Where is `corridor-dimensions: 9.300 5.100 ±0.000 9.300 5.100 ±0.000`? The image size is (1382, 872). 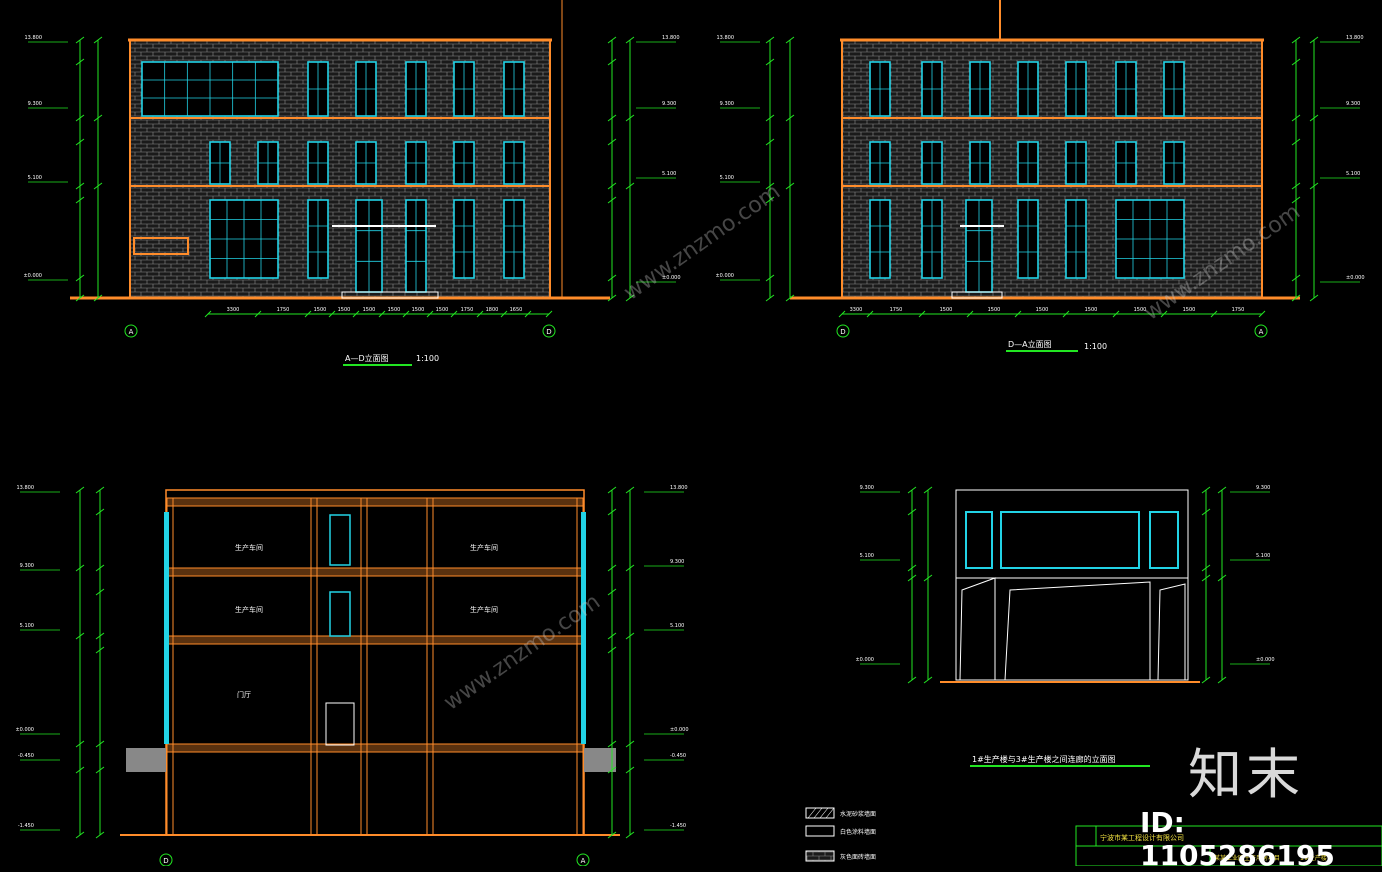 corridor-dimensions: 9.300 5.100 ±0.000 9.300 5.100 ±0.000 is located at coordinates (1065, 584).